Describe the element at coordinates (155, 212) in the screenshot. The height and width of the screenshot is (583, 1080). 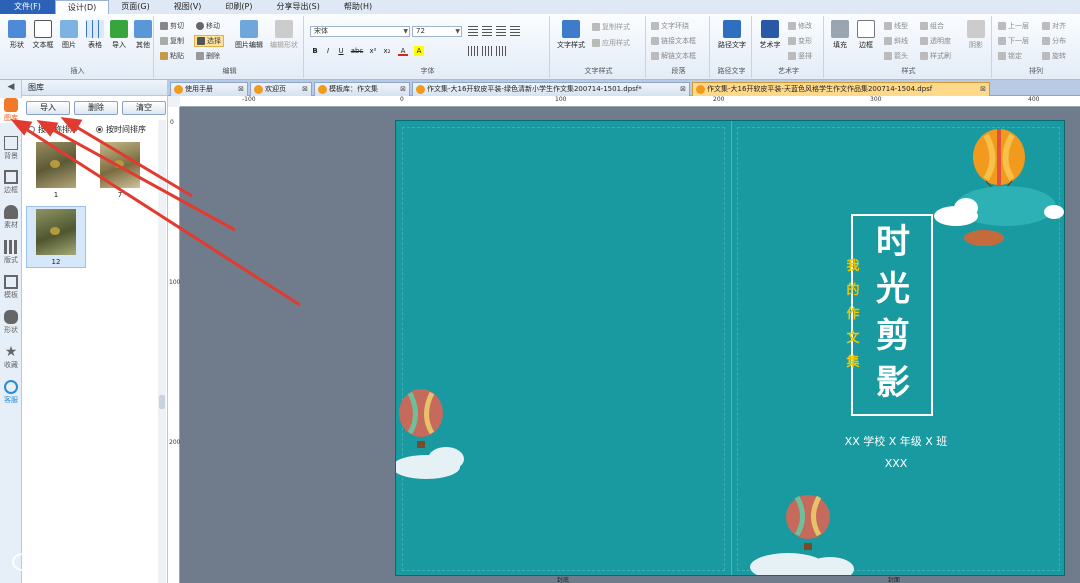
I see `annotation-arrows` at that location.